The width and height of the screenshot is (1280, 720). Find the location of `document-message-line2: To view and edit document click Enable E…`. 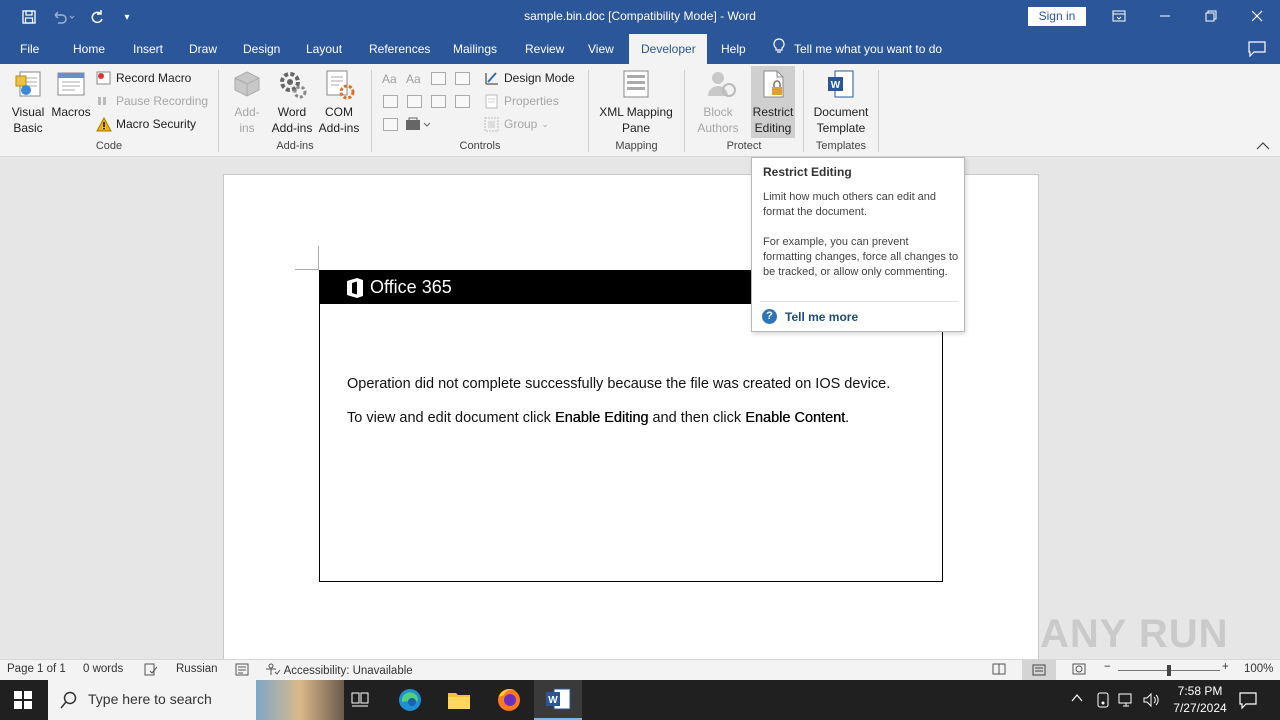

document-message-line2: To view and edit document click Enable E… is located at coordinates (598, 418).